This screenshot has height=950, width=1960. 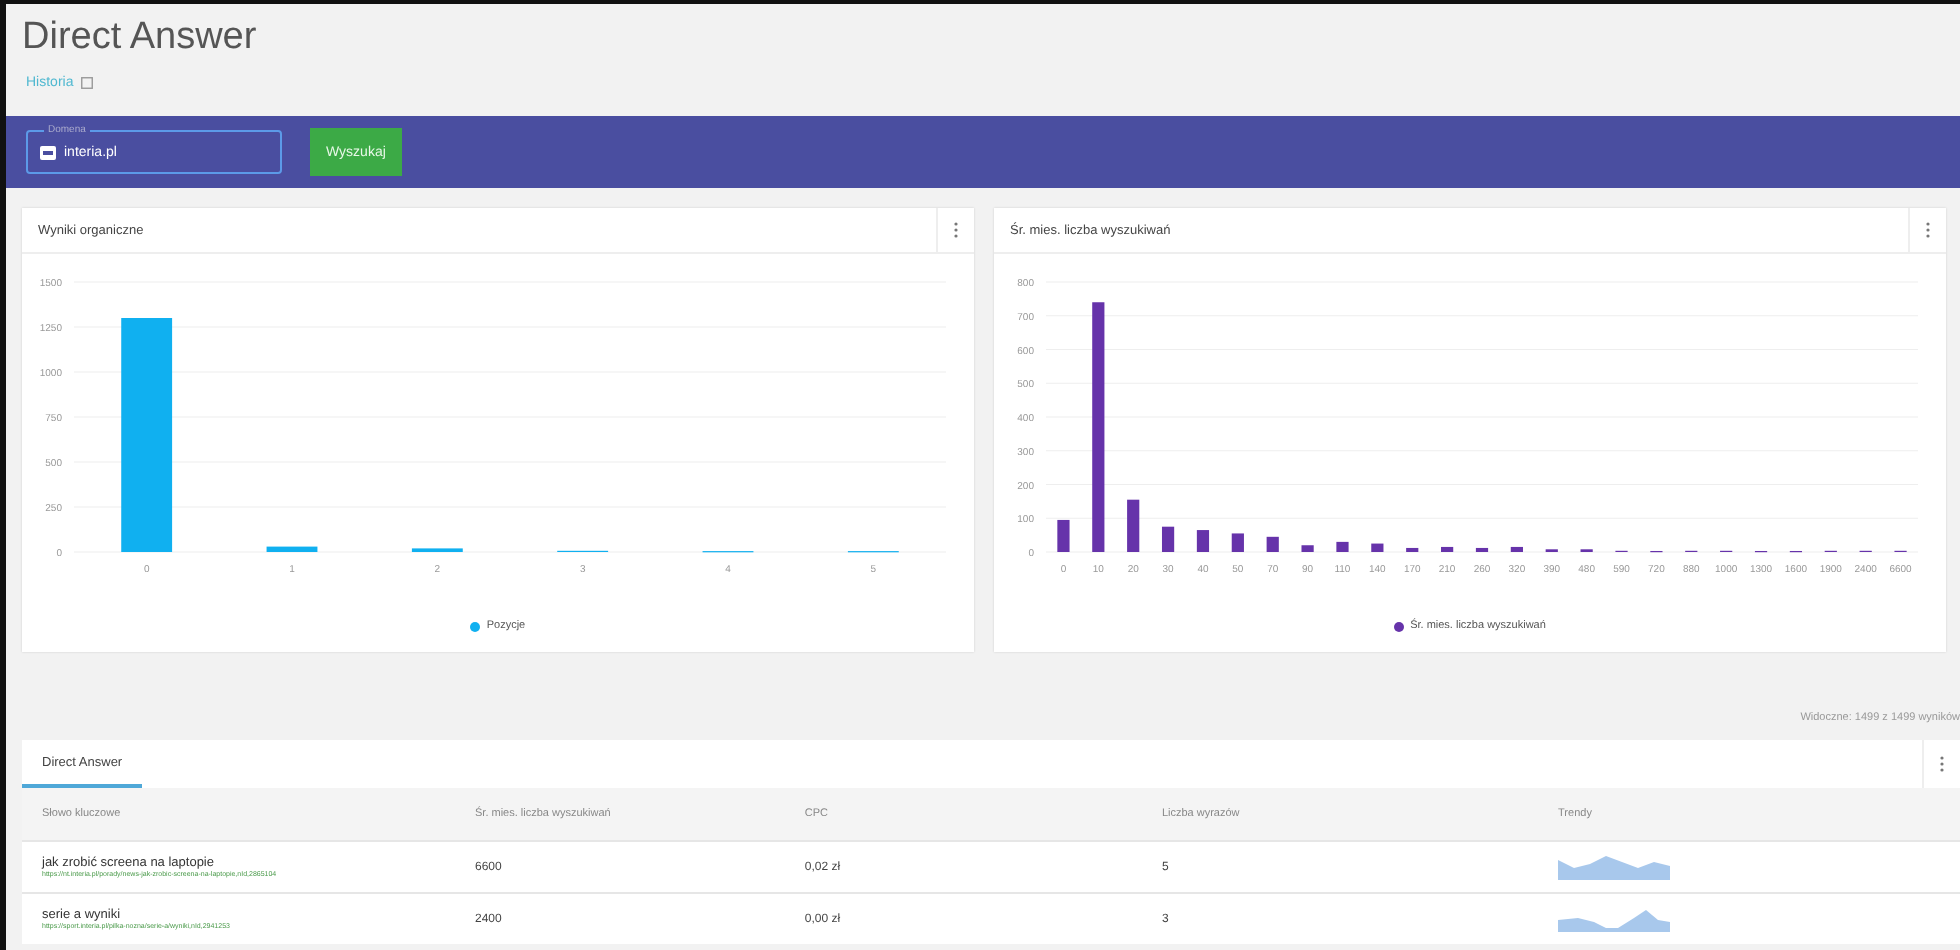 I want to click on page-title: Direct Answer, so click(x=139, y=37).